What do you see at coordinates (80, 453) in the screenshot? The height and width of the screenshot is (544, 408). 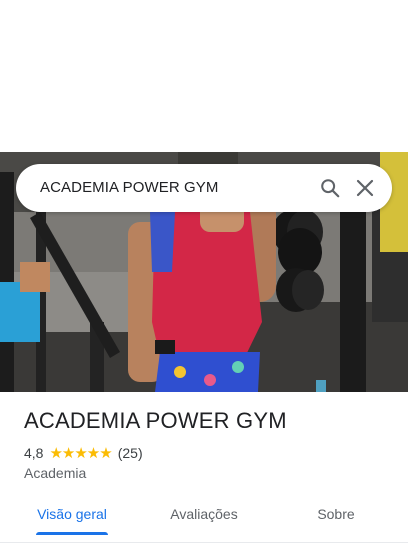 I see `rating-stars: ★★★★★` at bounding box center [80, 453].